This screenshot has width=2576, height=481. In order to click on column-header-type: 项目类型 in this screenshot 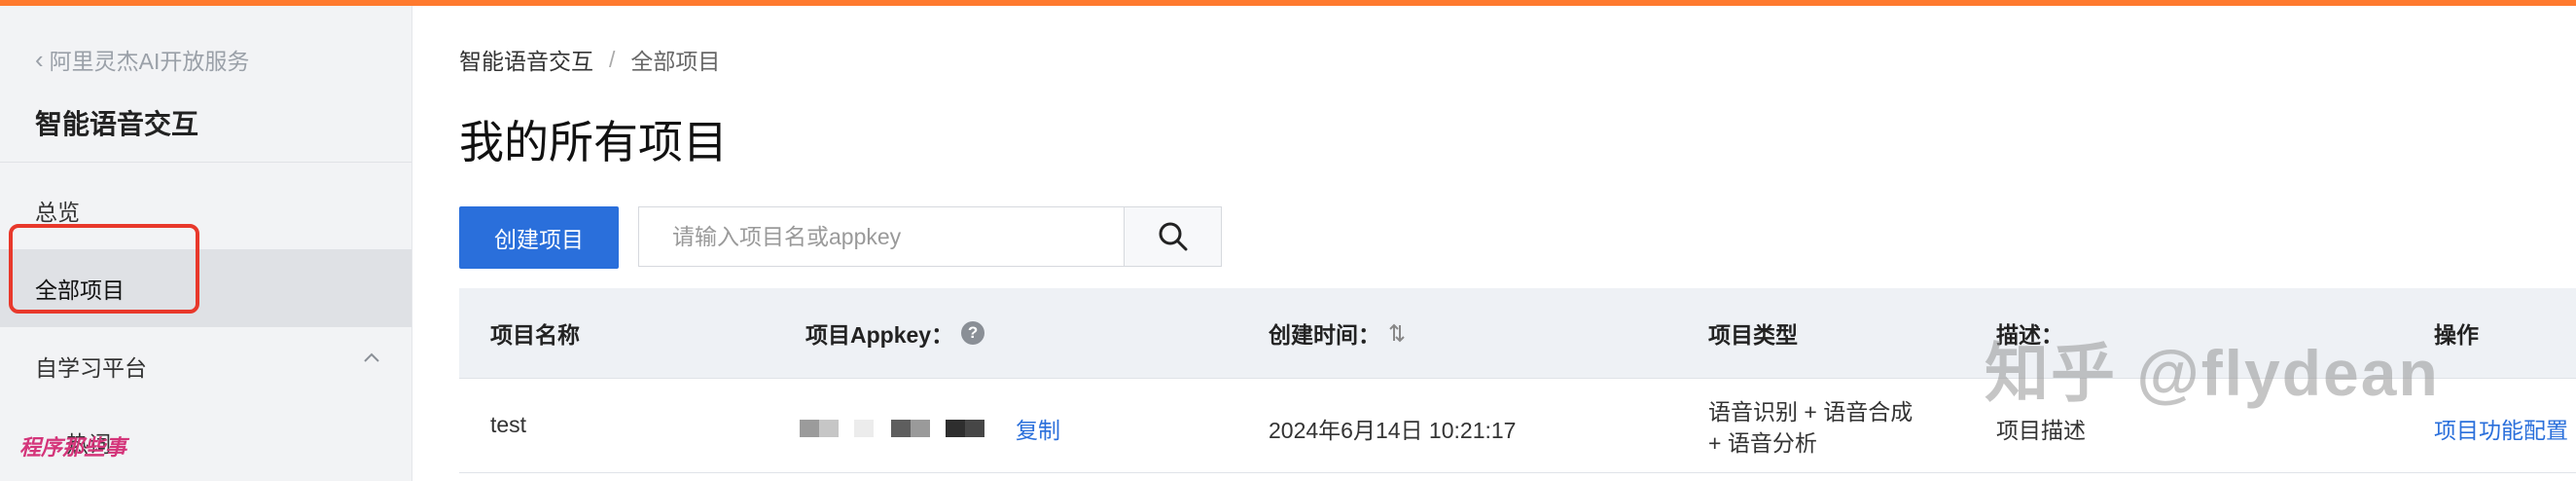, I will do `click(1753, 335)`.